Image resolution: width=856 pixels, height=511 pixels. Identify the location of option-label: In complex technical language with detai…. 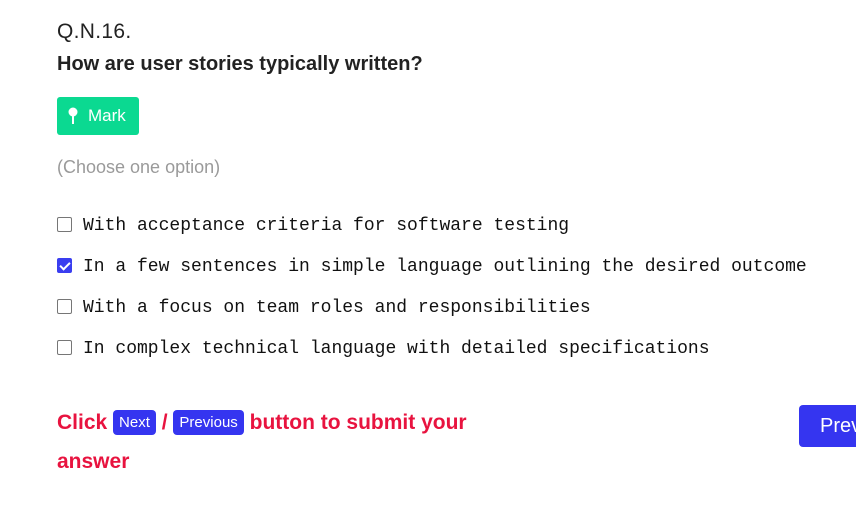
(396, 349).